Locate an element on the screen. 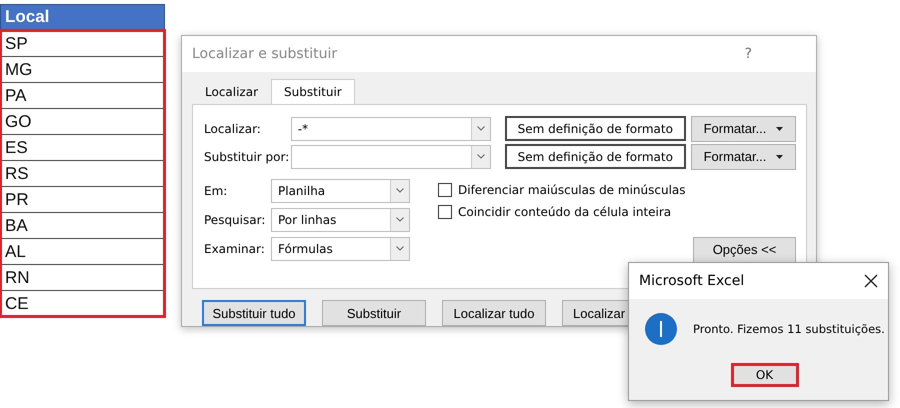 The image size is (900, 408). close-icon is located at coordinates (871, 281).